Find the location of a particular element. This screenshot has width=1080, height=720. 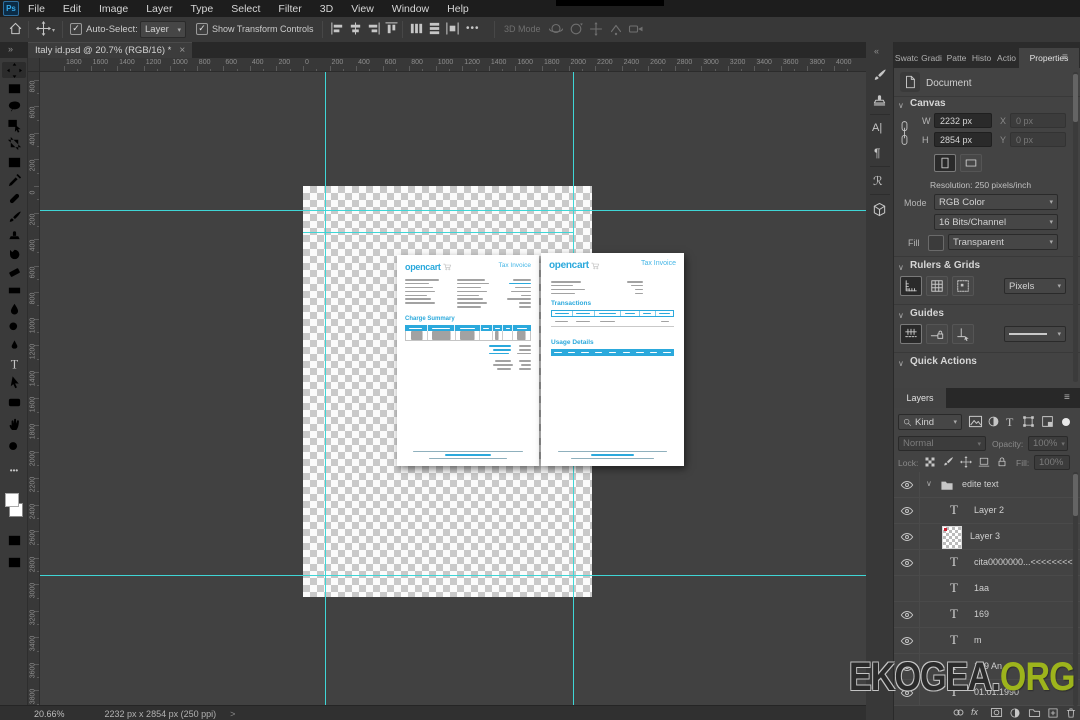

foreground-background-swatches is located at coordinates (14, 504).